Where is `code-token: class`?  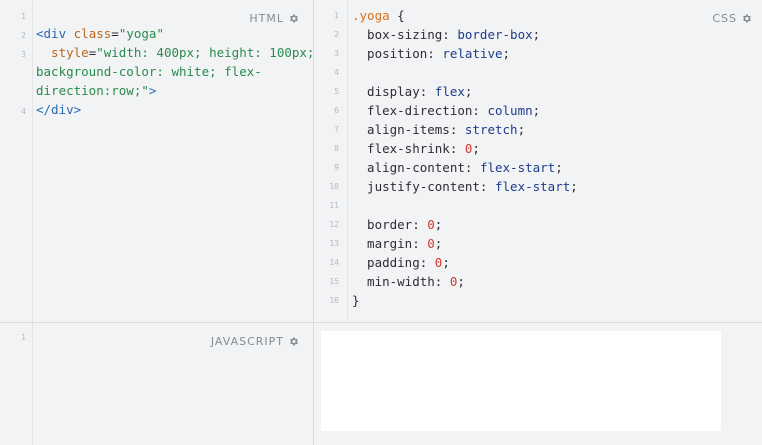
code-token: class is located at coordinates (92, 33).